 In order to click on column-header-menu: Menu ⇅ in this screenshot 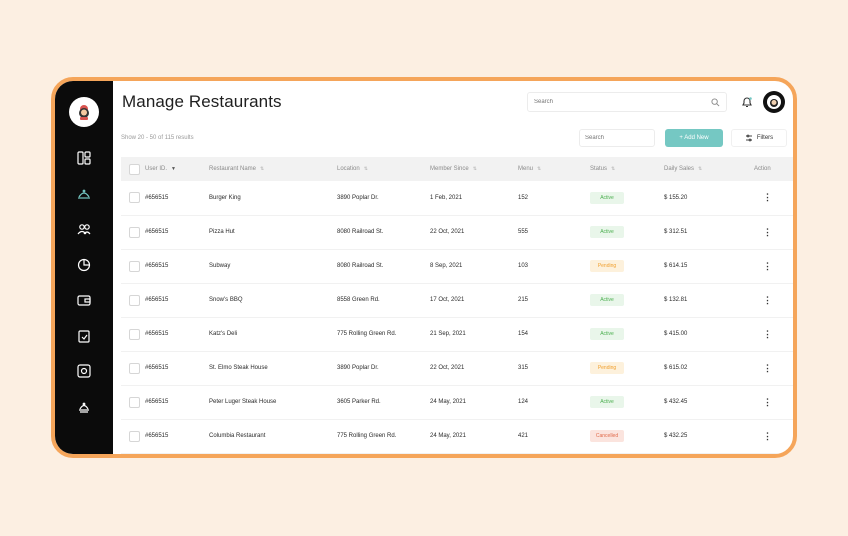, I will do `click(554, 169)`.